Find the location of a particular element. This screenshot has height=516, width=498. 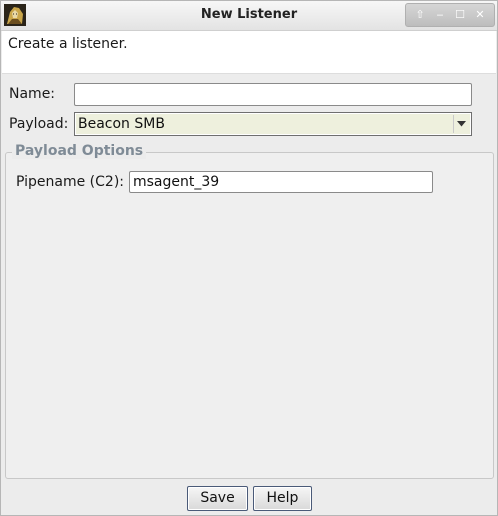

save-button: Save is located at coordinates (217, 498).